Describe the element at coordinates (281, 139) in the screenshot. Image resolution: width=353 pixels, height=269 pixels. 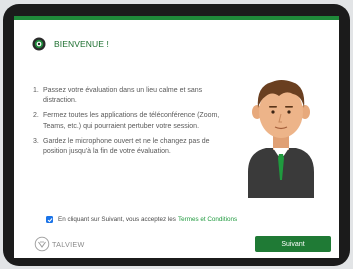
I see `person-illustration` at that location.